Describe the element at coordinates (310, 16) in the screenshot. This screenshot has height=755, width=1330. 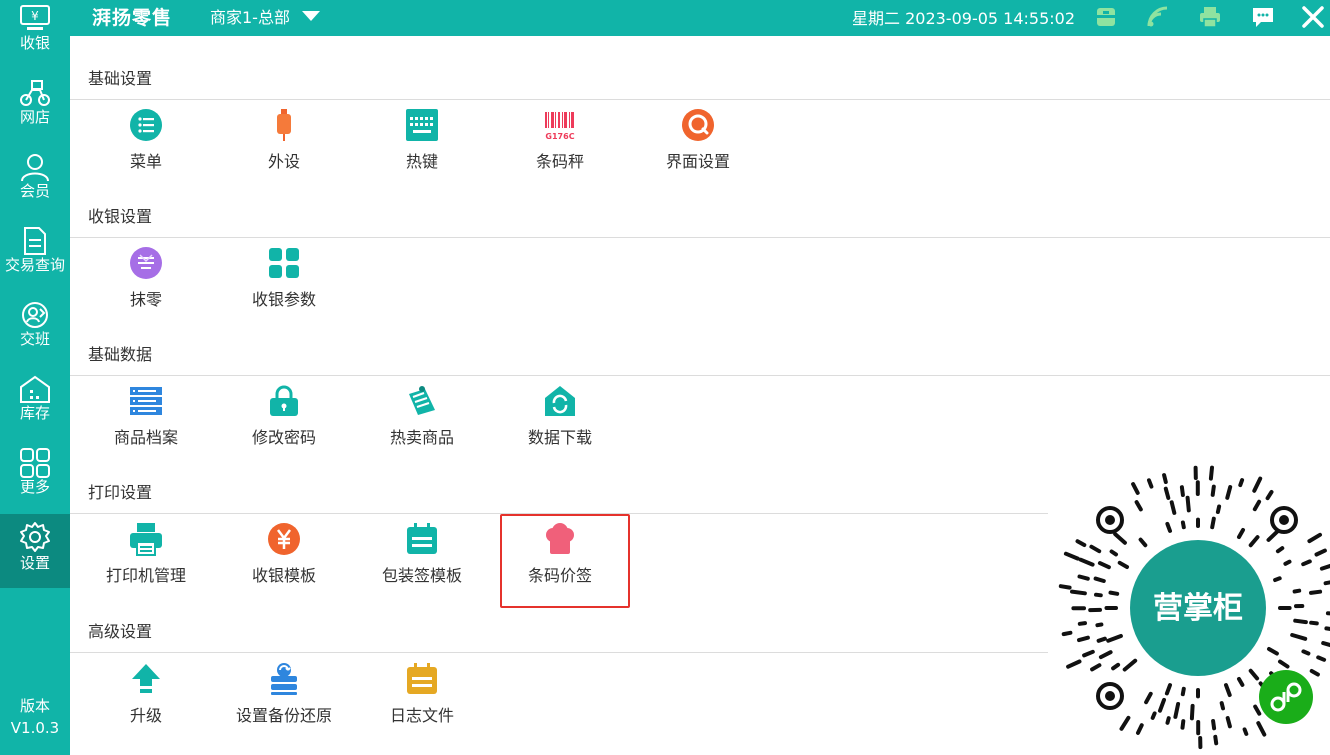
I see `chevron-down-icon` at that location.